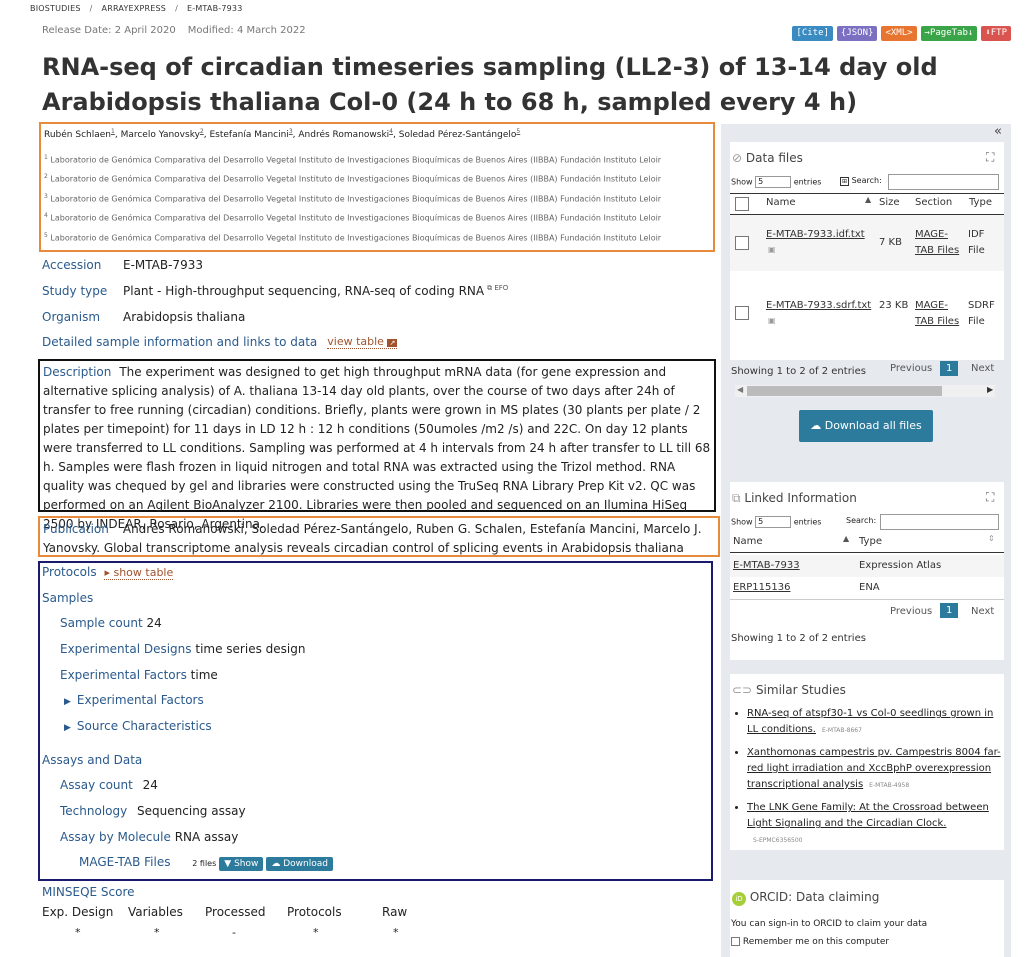 The height and width of the screenshot is (957, 1035). I want to click on factors-value: time, so click(204, 675).